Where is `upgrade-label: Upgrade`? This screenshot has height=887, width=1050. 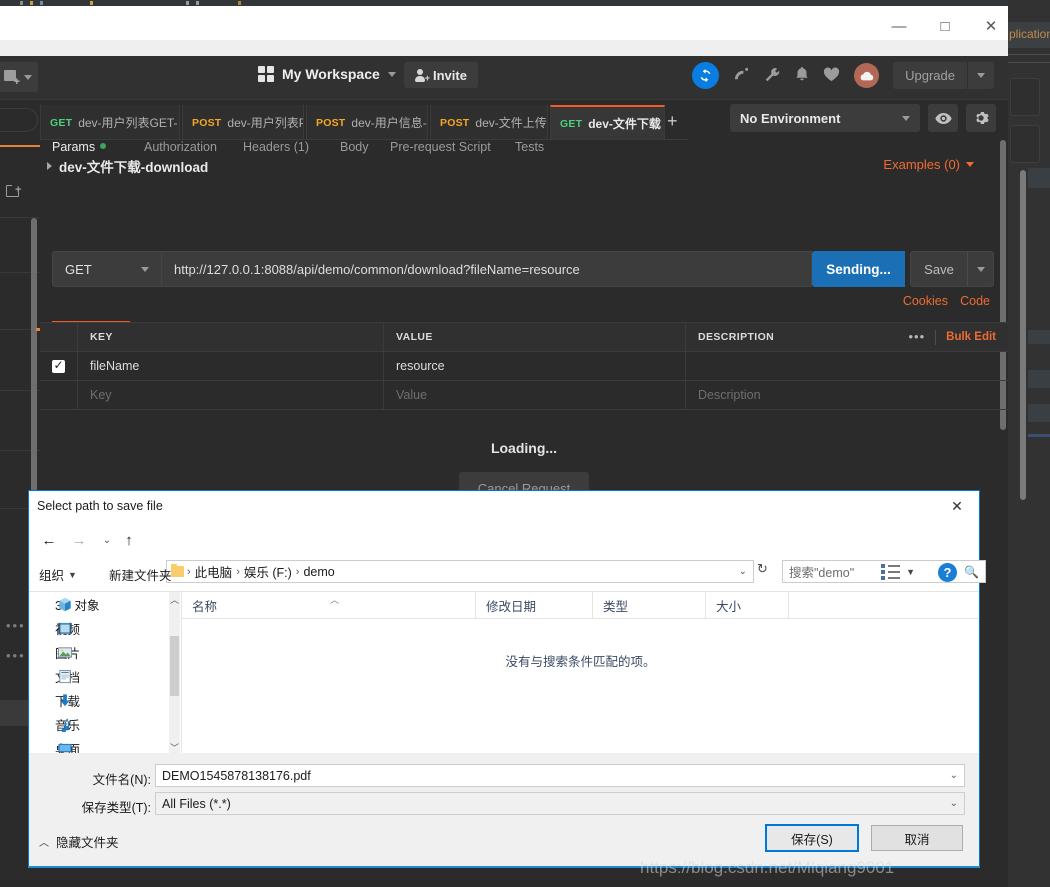
upgrade-label: Upgrade is located at coordinates (930, 75).